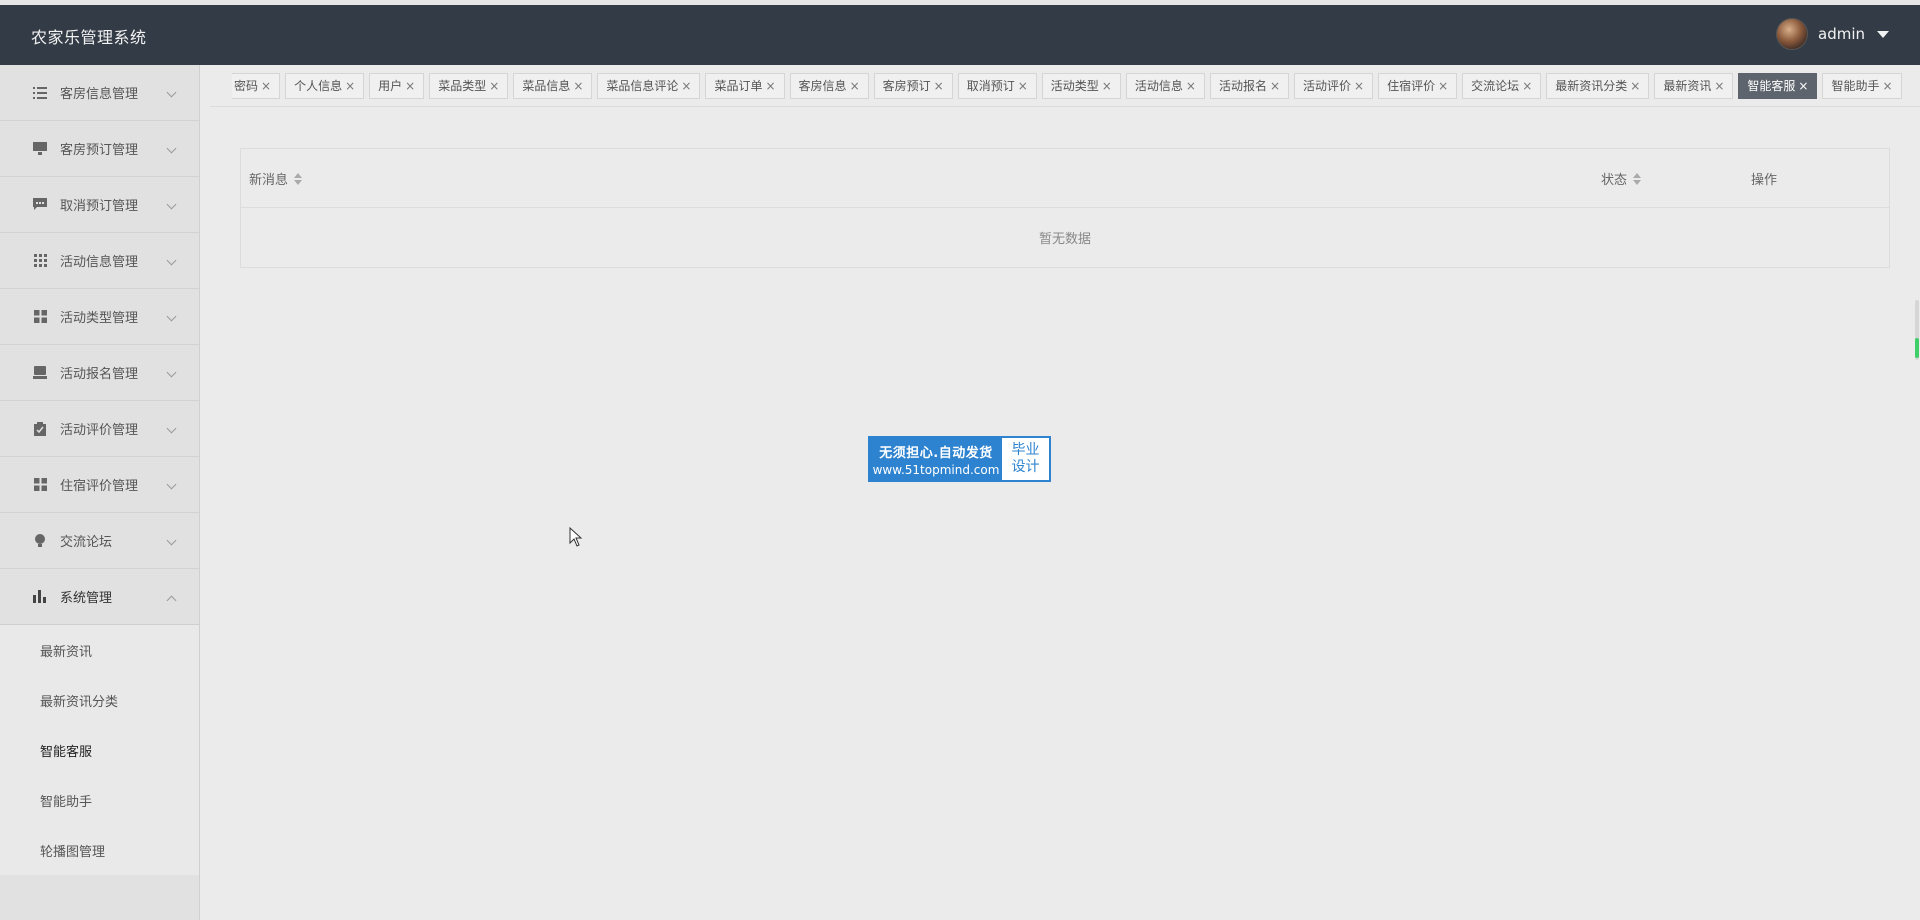 The image size is (1920, 920). I want to click on mouse-cursor-icon, so click(576, 538).